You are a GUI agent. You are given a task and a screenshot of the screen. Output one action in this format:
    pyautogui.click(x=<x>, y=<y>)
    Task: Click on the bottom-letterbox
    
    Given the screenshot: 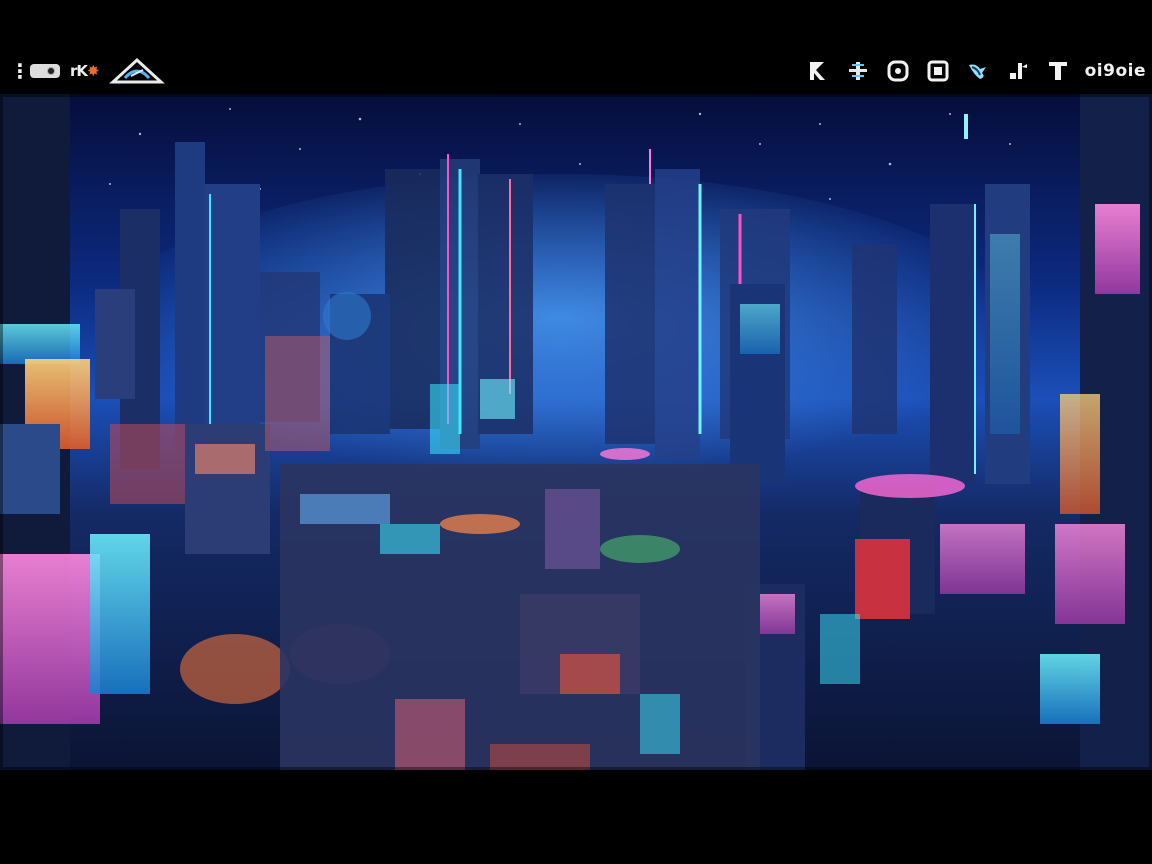 What is the action you would take?
    pyautogui.click(x=576, y=817)
    